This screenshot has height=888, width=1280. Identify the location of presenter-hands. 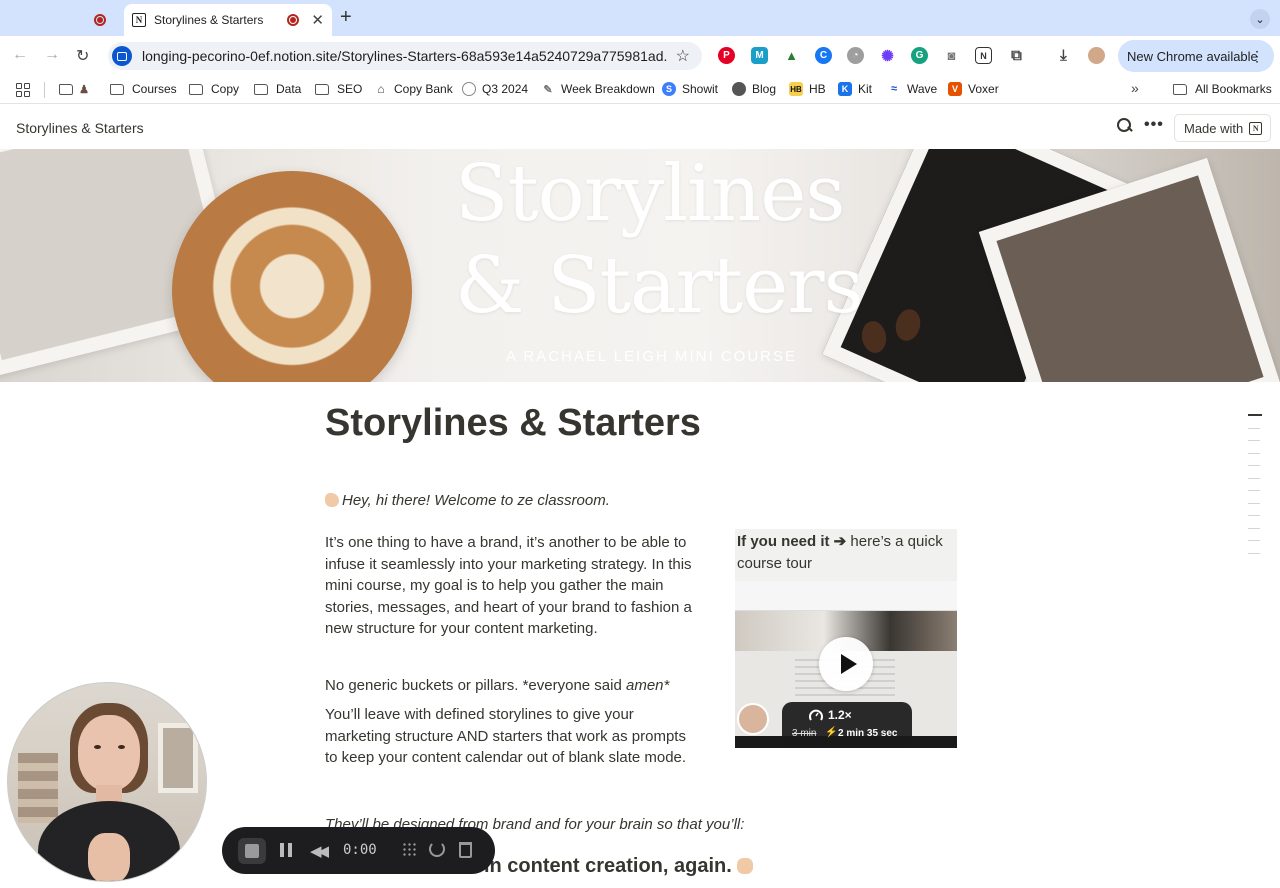
(109, 857).